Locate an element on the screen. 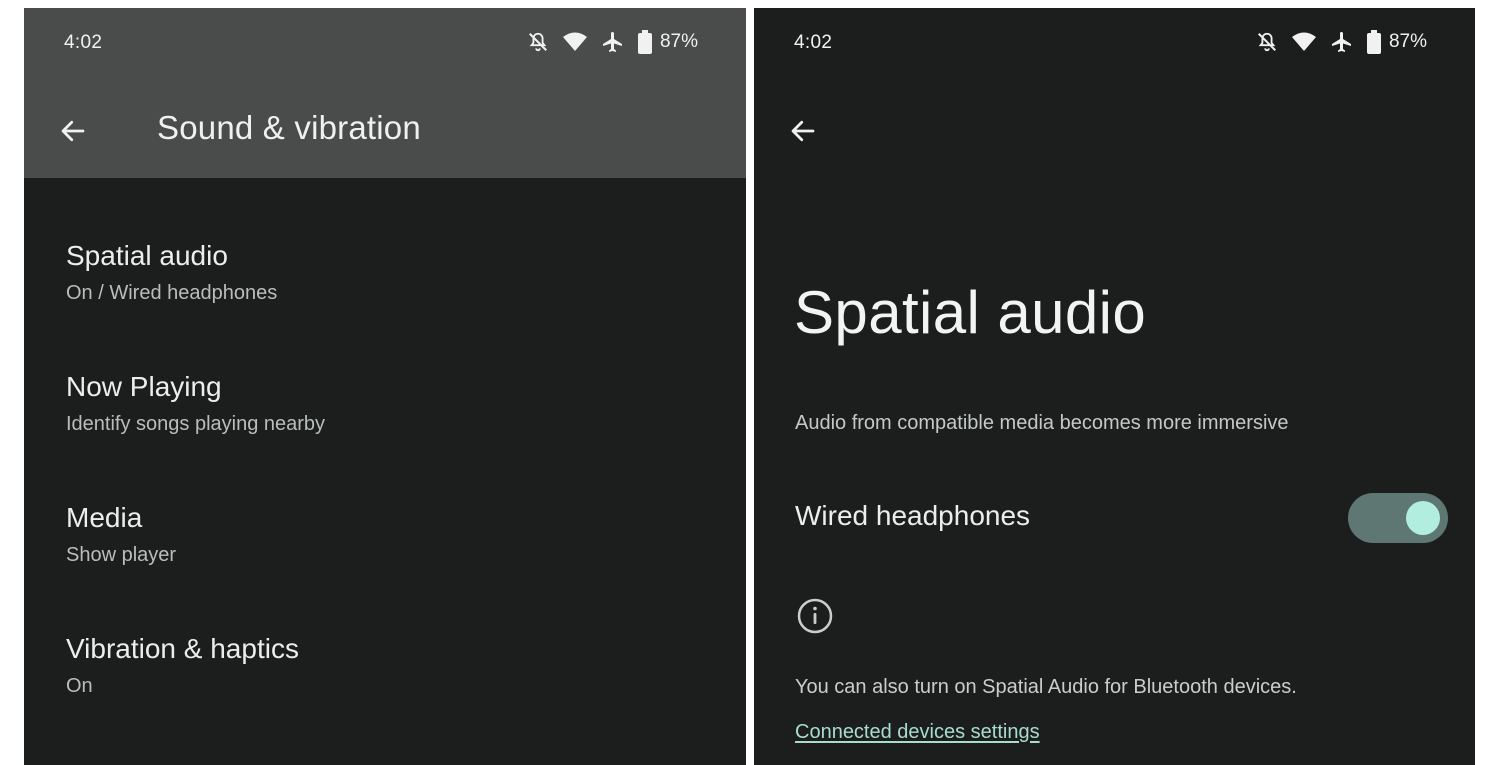 This screenshot has width=1500, height=765. item-title: Now Playing is located at coordinates (144, 386).